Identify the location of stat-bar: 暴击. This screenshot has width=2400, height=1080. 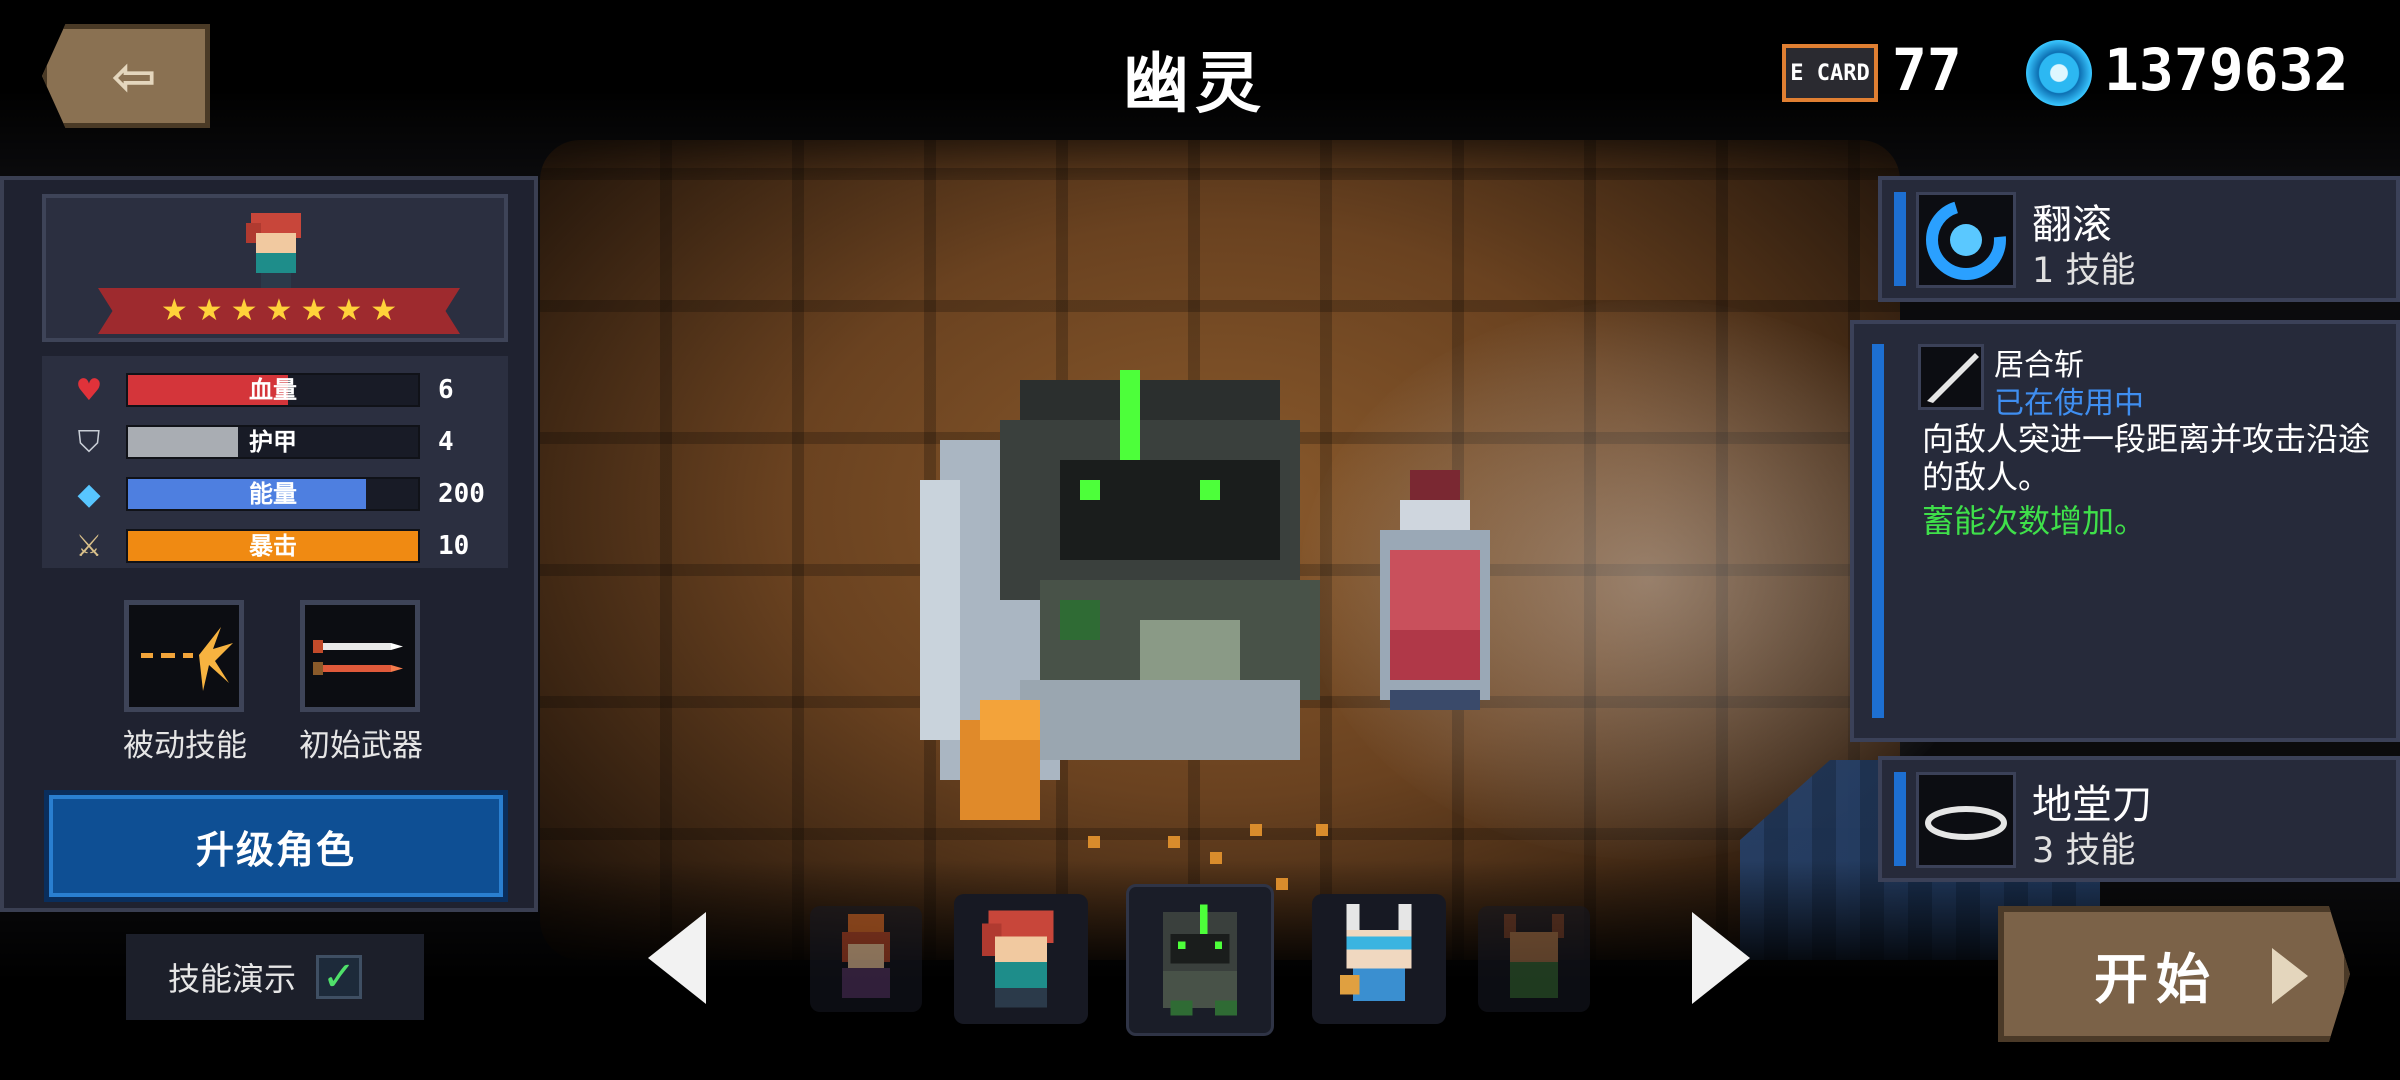
(273, 546).